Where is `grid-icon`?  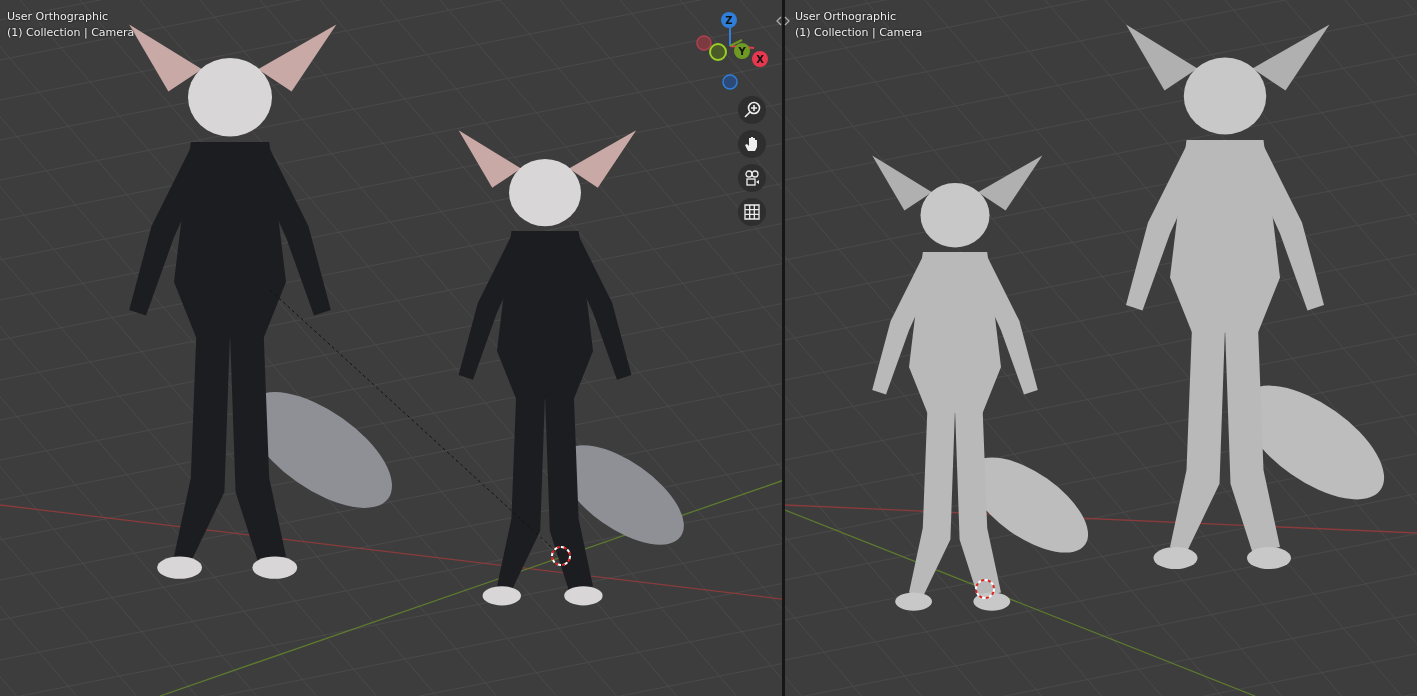
grid-icon is located at coordinates (752, 212).